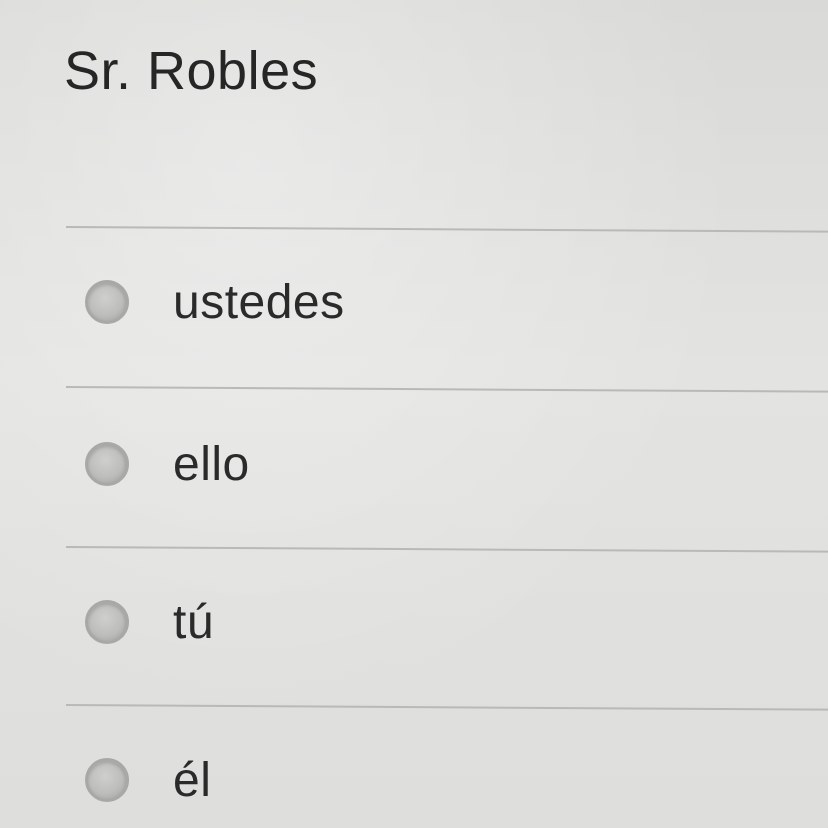 This screenshot has width=828, height=828. What do you see at coordinates (192, 780) in the screenshot?
I see `option-label: él` at bounding box center [192, 780].